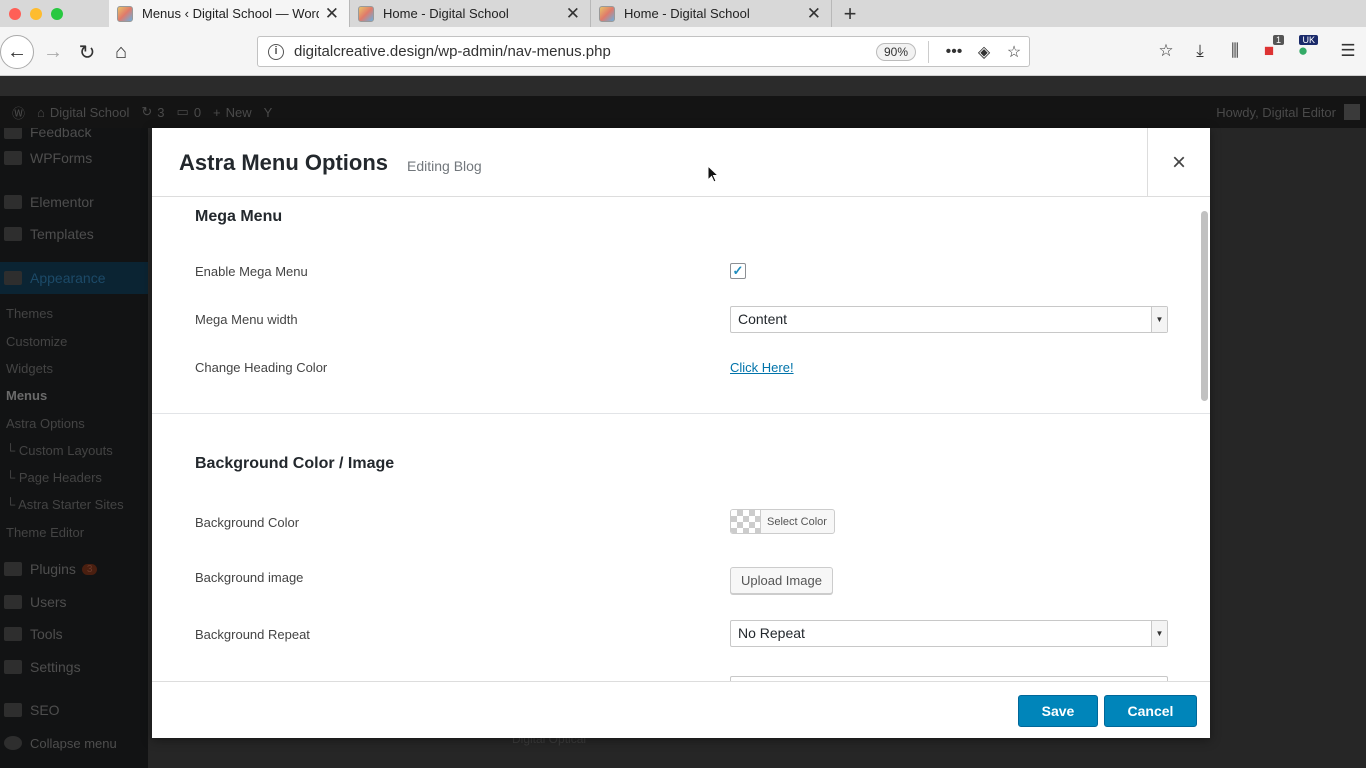 The width and height of the screenshot is (1366, 768). What do you see at coordinates (74, 743) in the screenshot?
I see `sidebar-item-collapse: Collapse menu` at bounding box center [74, 743].